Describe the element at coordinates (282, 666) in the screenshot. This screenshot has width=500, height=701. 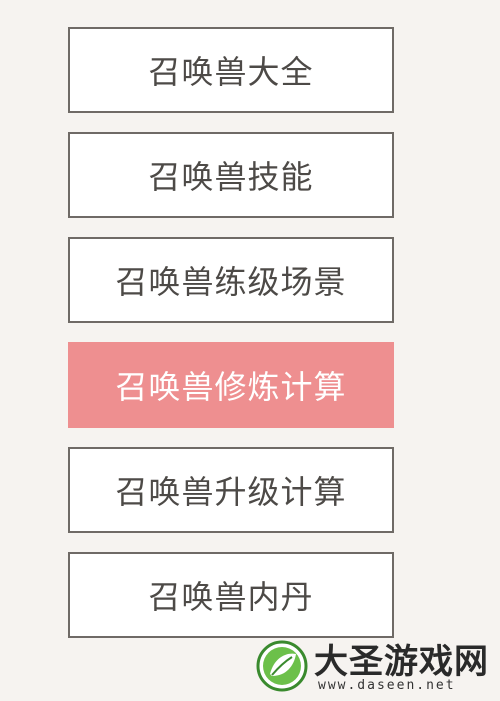
I see `green-leaf-logo-icon` at that location.